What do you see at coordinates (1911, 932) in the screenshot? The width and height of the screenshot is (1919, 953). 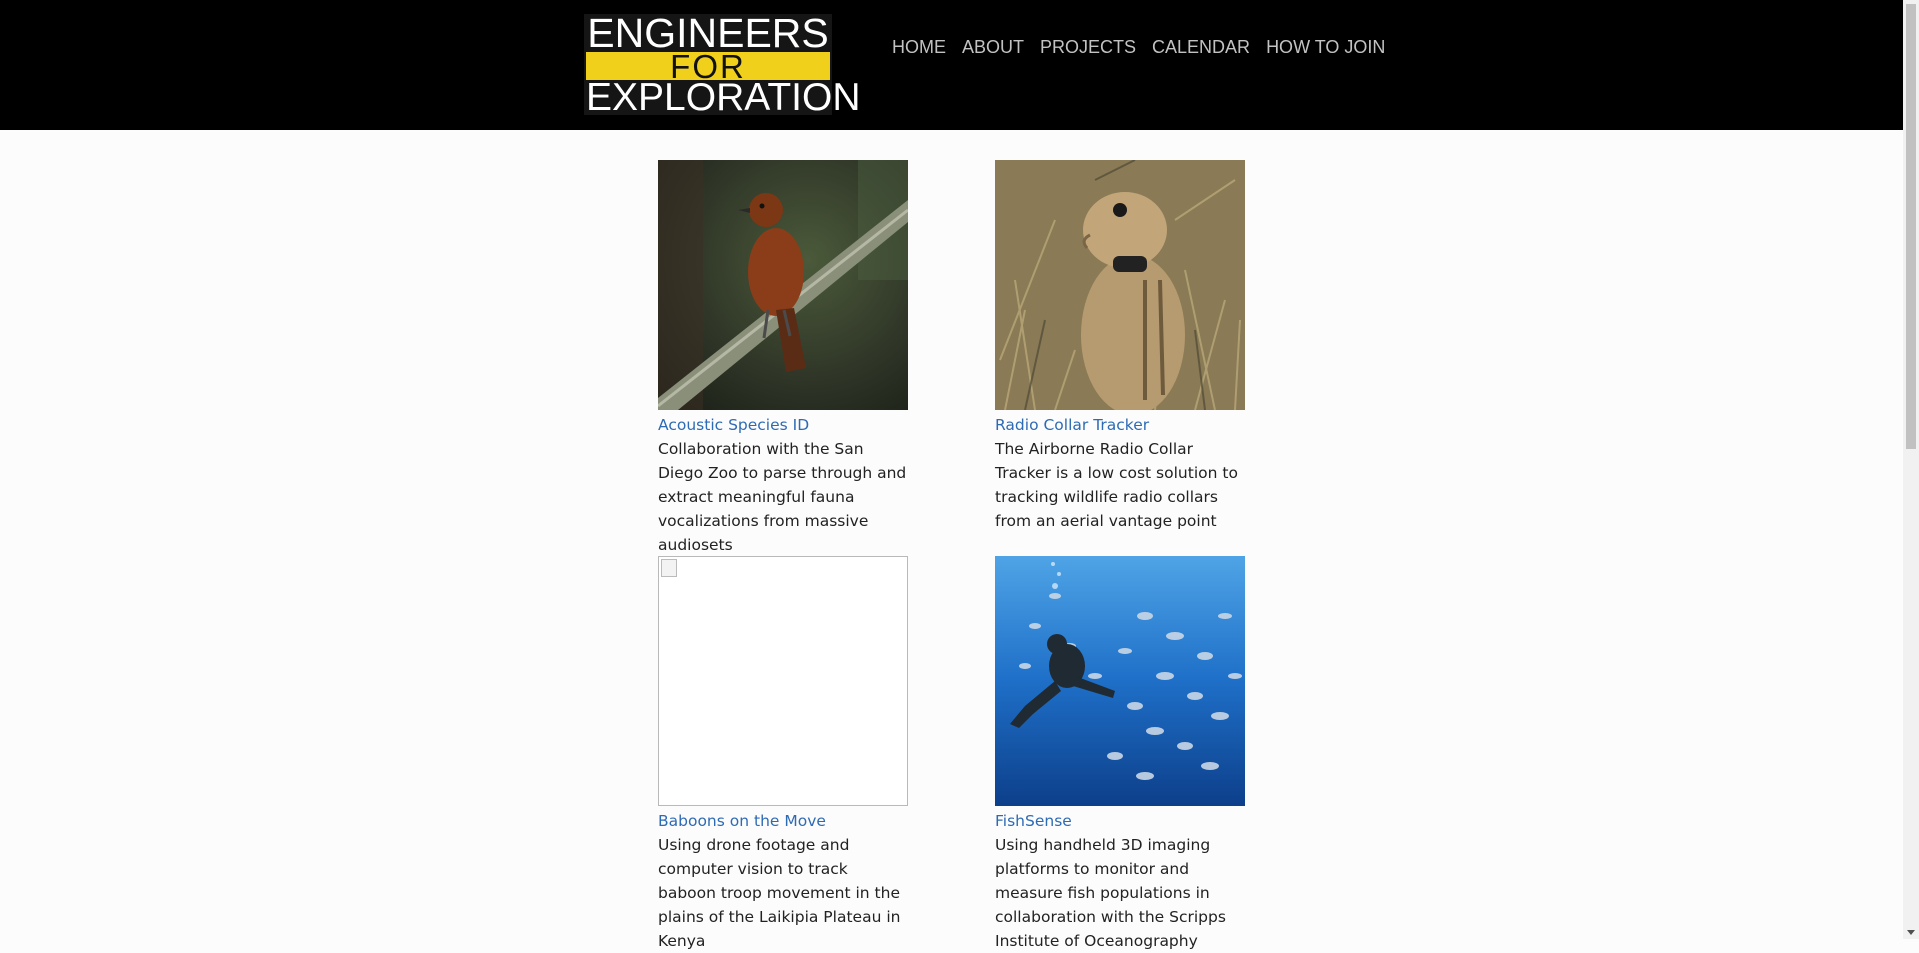 I see `scroll-down-arrow-icon` at bounding box center [1911, 932].